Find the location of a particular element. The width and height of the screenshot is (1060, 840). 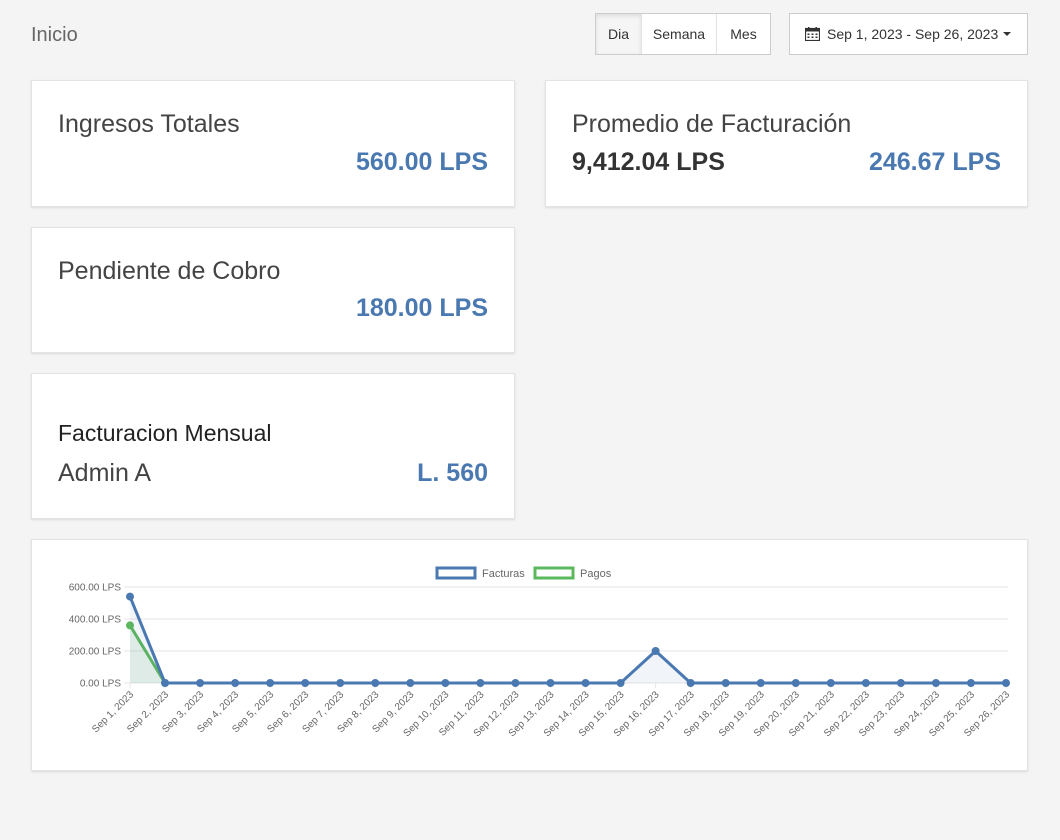

legend-swatch-pagos is located at coordinates (554, 573).